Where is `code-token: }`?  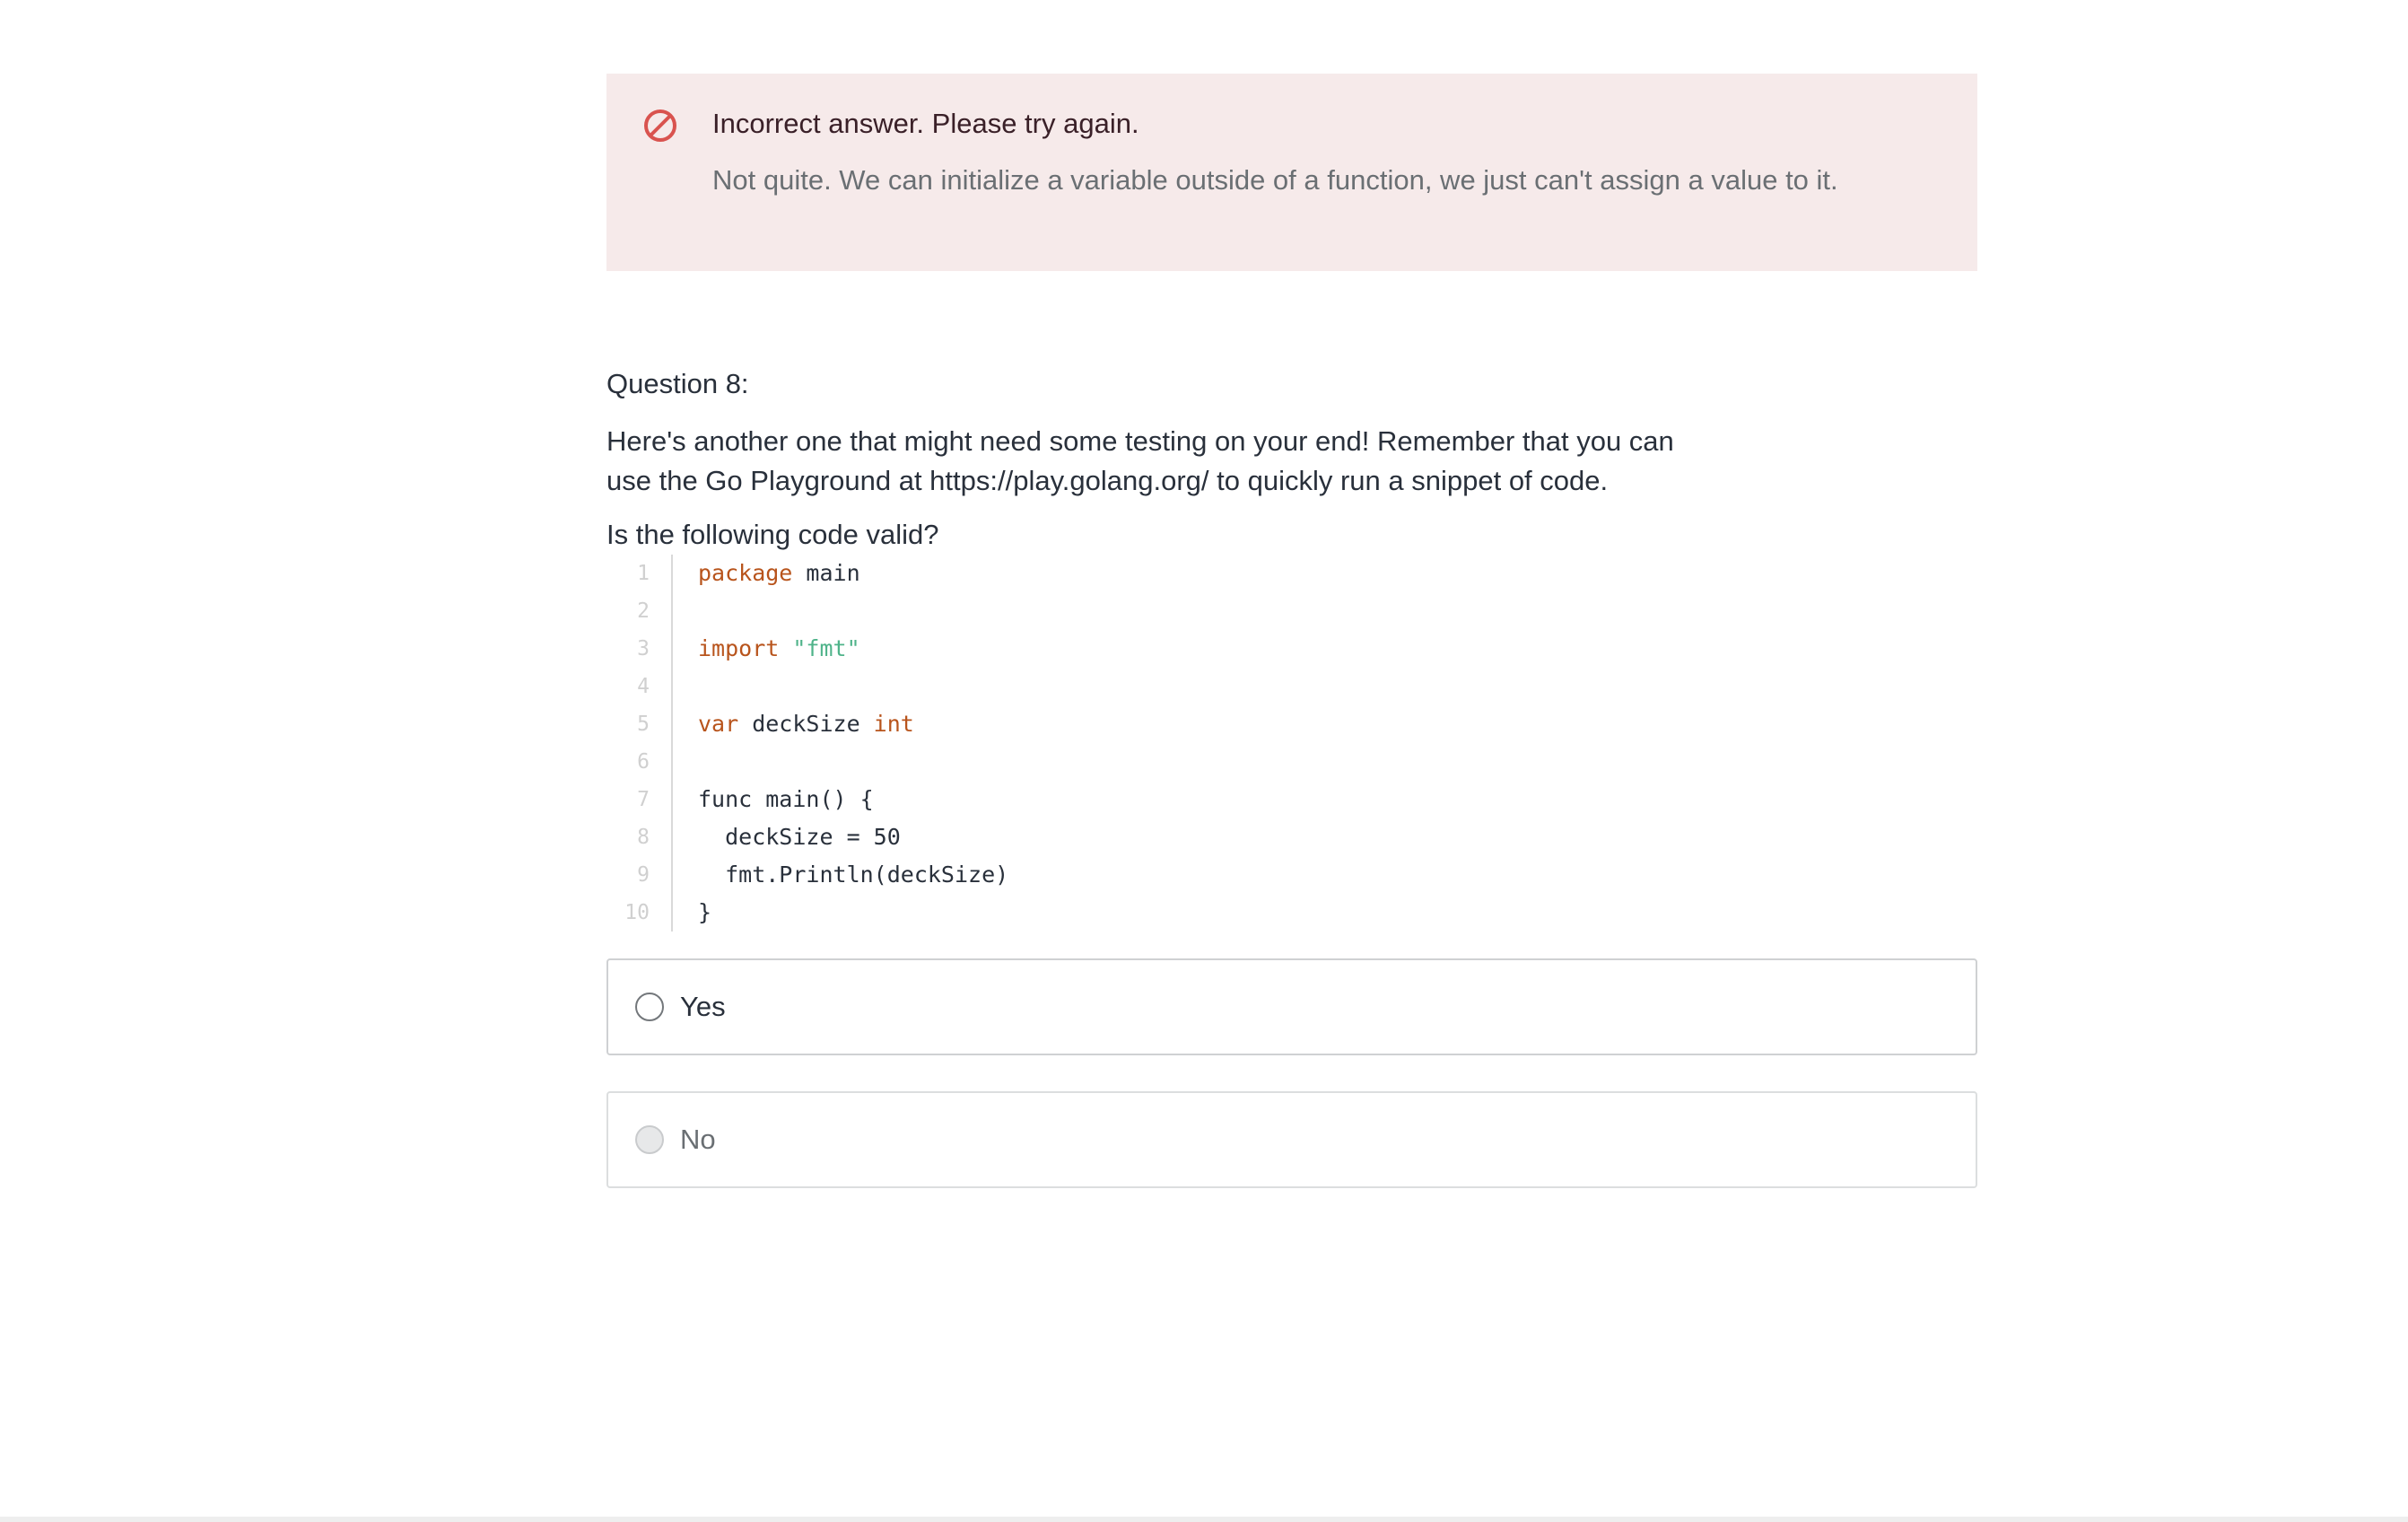
code-token: } is located at coordinates (705, 912).